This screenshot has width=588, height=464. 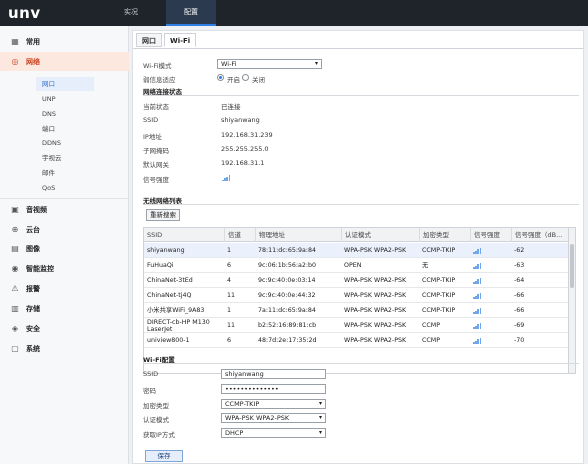 I want to click on tab-bar: 网口 Wi-Fi, so click(x=167, y=41).